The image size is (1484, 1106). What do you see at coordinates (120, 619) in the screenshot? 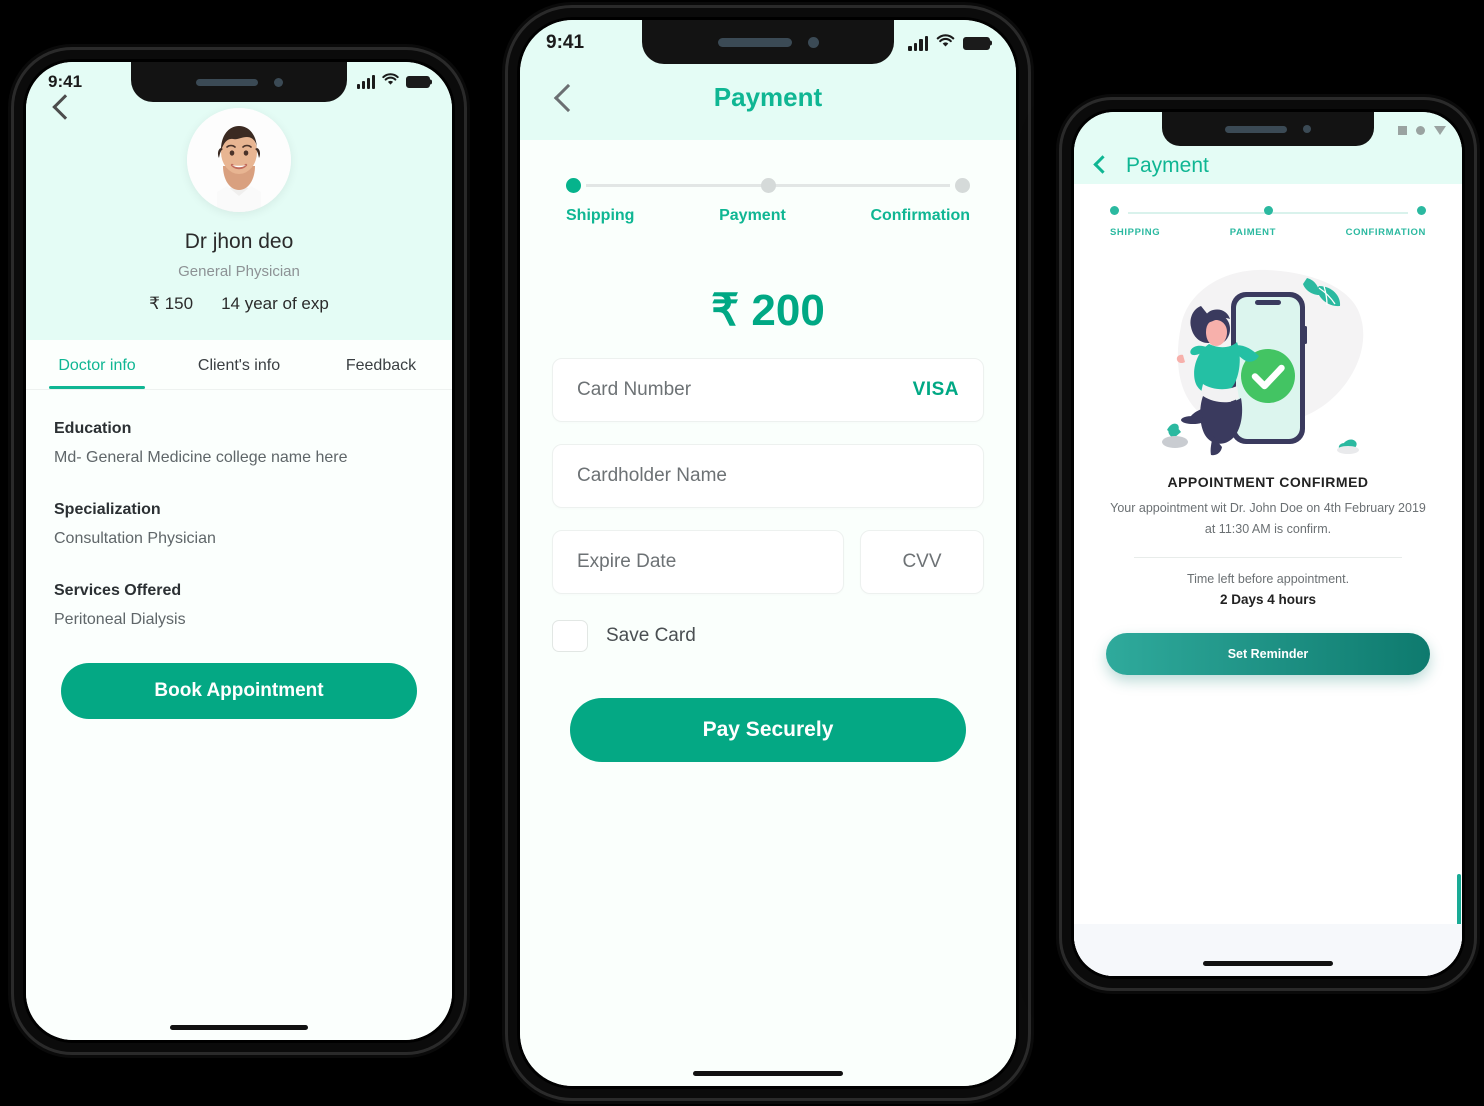
I see `section-value: Peritoneal Dialysis` at bounding box center [120, 619].